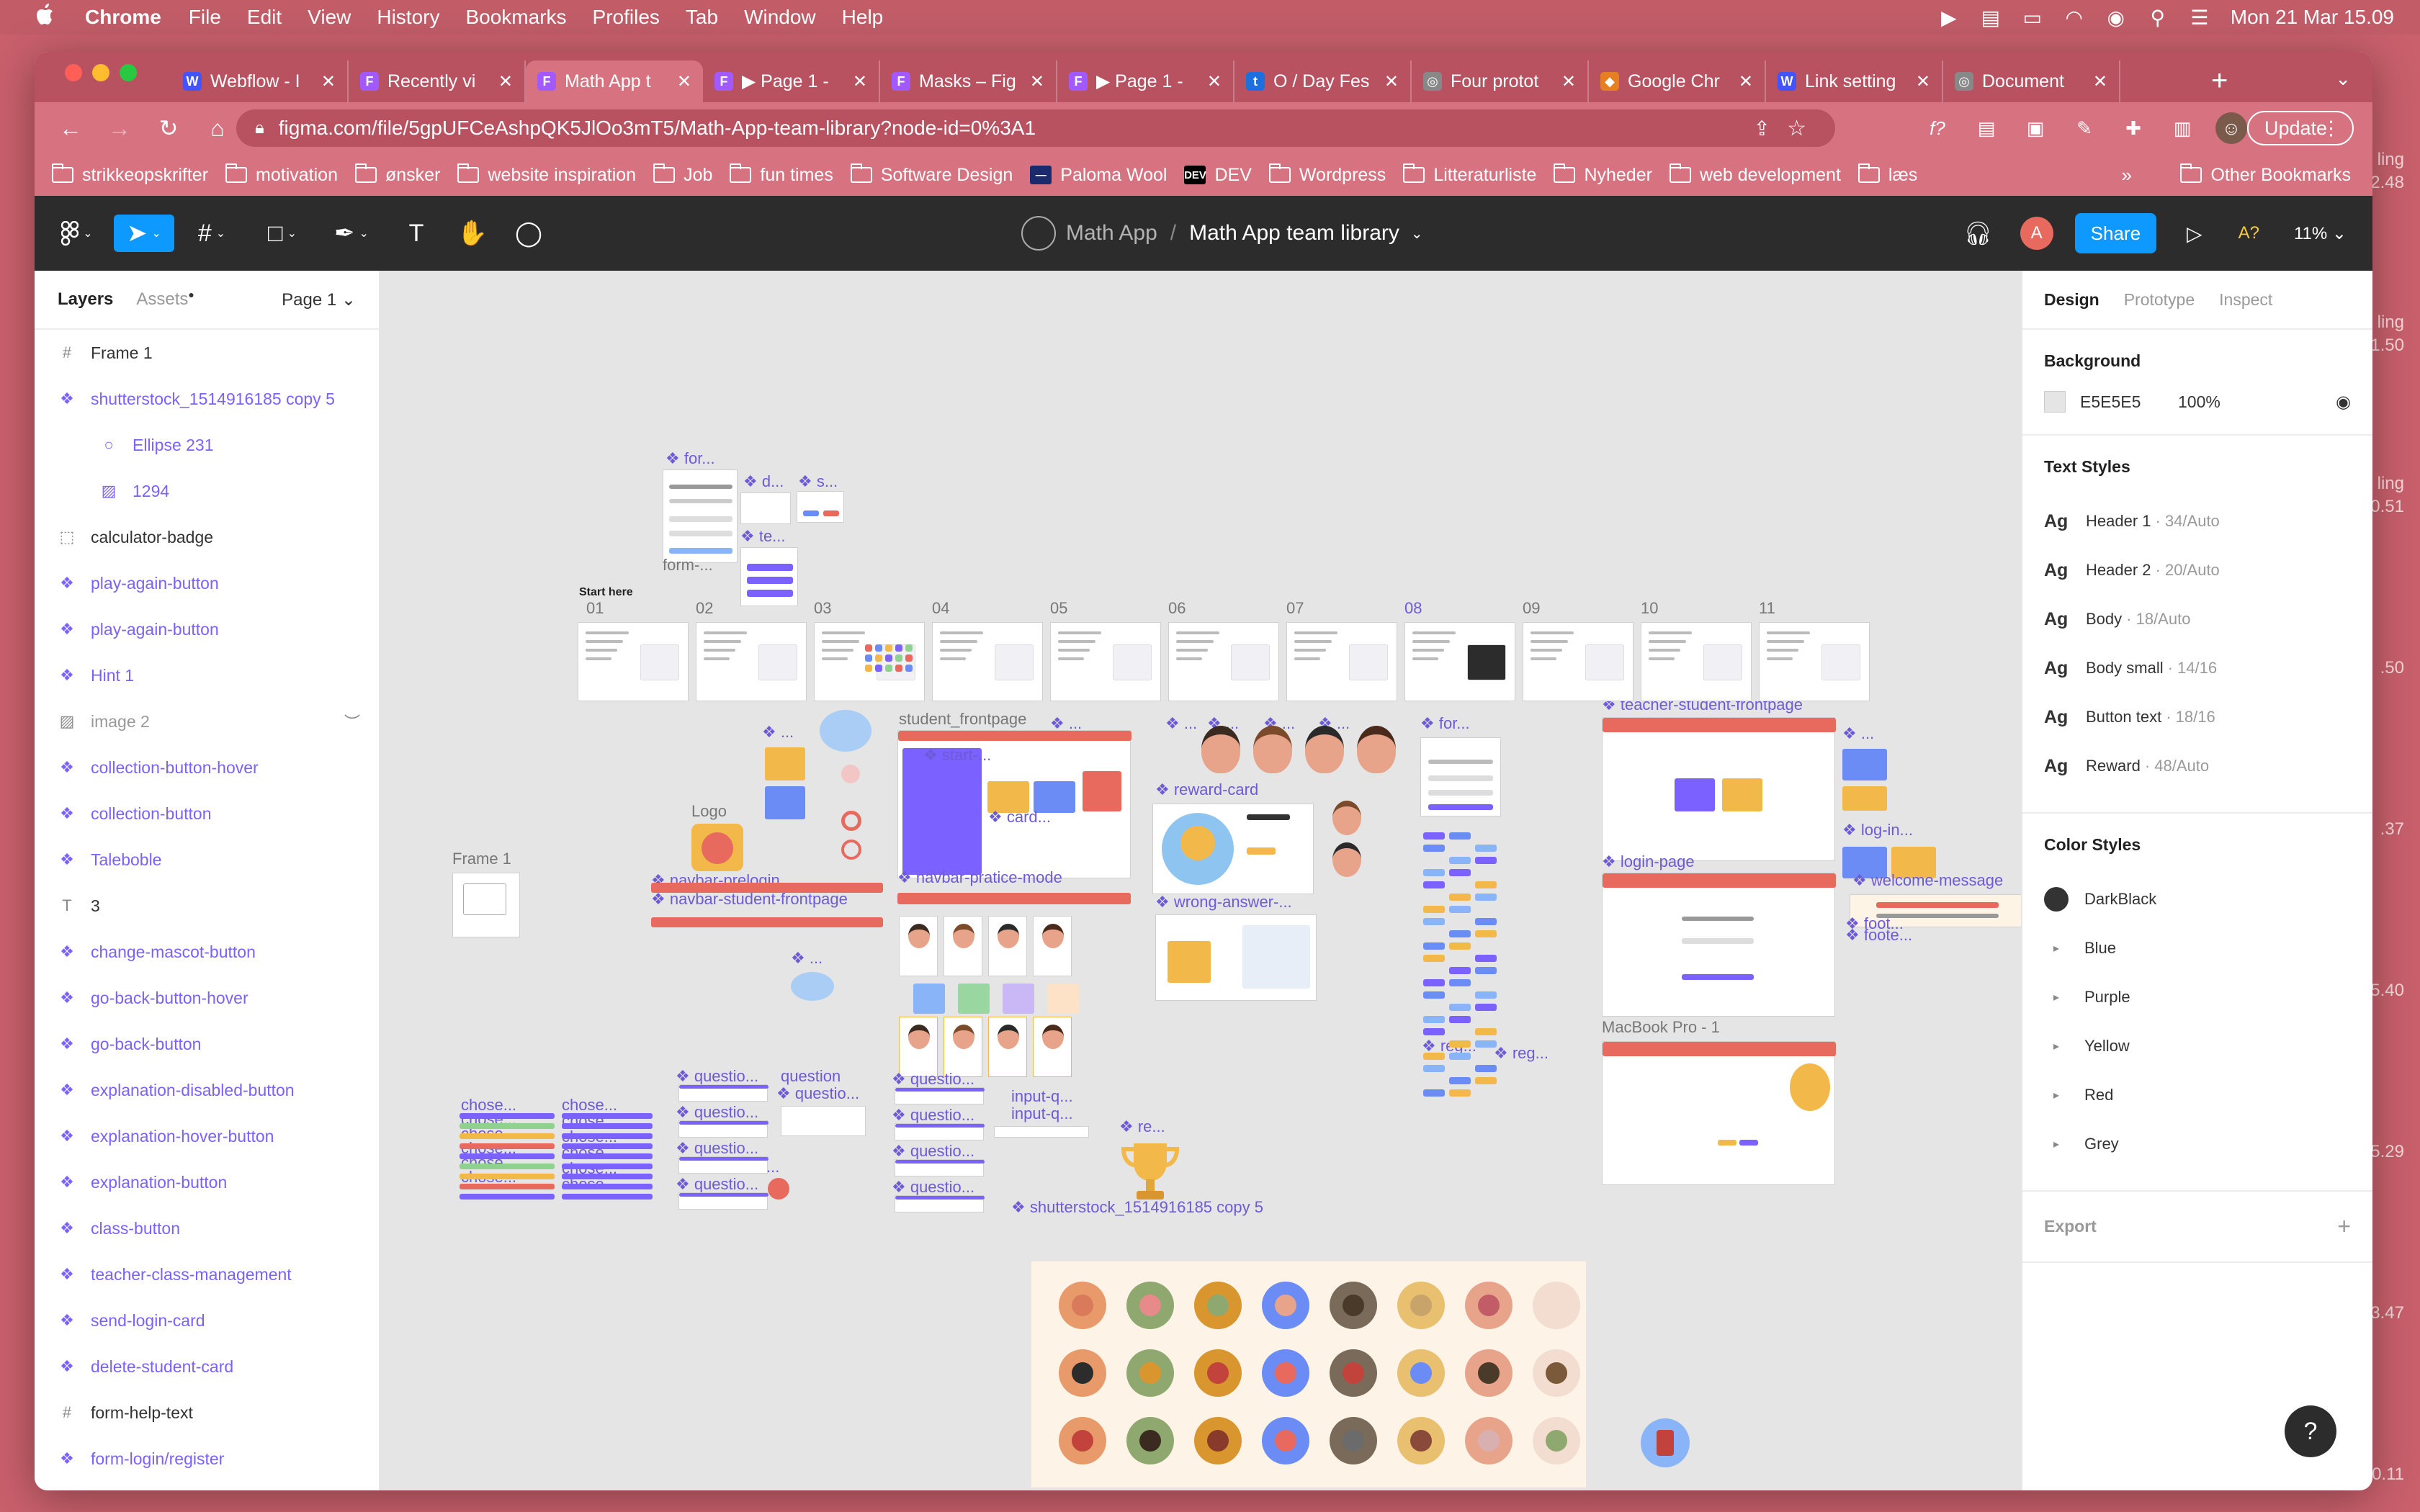 This screenshot has width=2420, height=1512. I want to click on reload-icon: ↻, so click(168, 128).